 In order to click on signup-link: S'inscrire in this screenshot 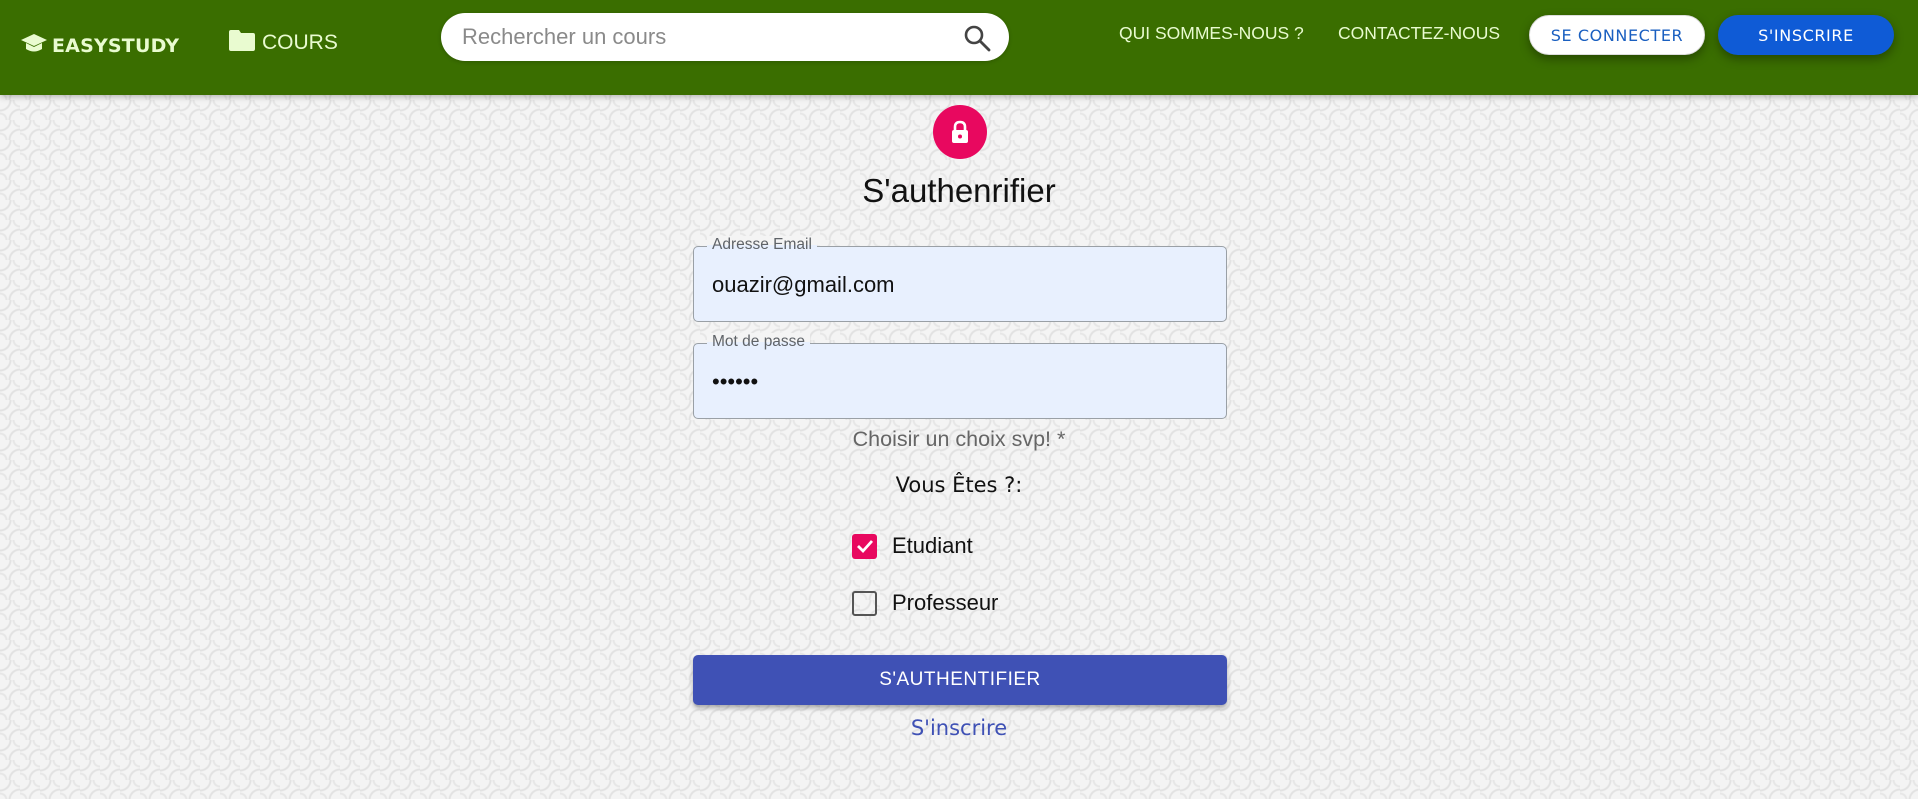, I will do `click(959, 728)`.